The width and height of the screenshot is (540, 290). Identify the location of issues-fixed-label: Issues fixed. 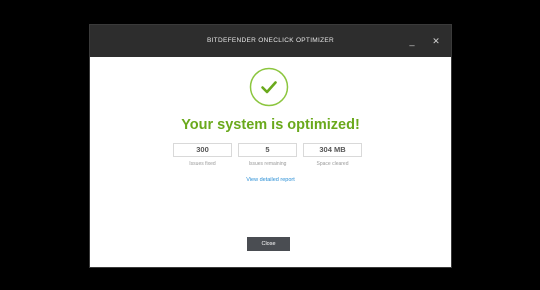
(202, 164).